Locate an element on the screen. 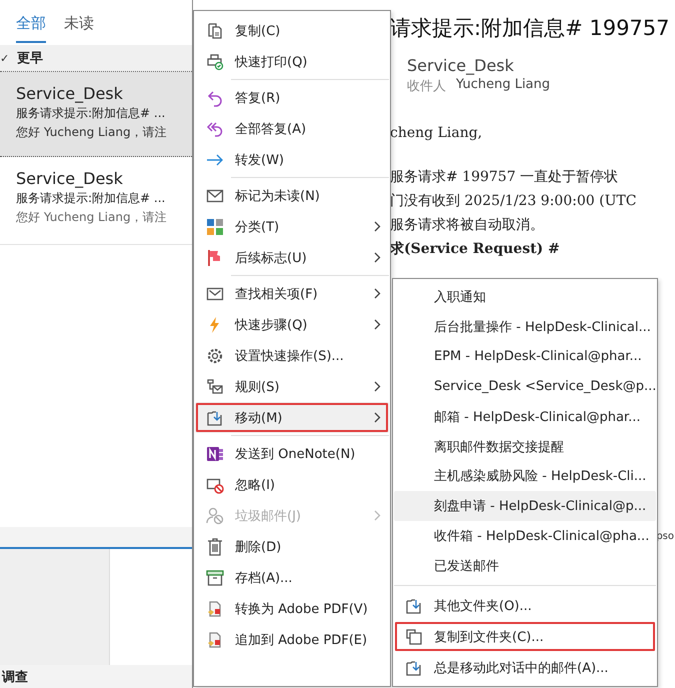  body-text: 门没有收到 2025/1/23 9:00:00 (UTC is located at coordinates (514, 201).